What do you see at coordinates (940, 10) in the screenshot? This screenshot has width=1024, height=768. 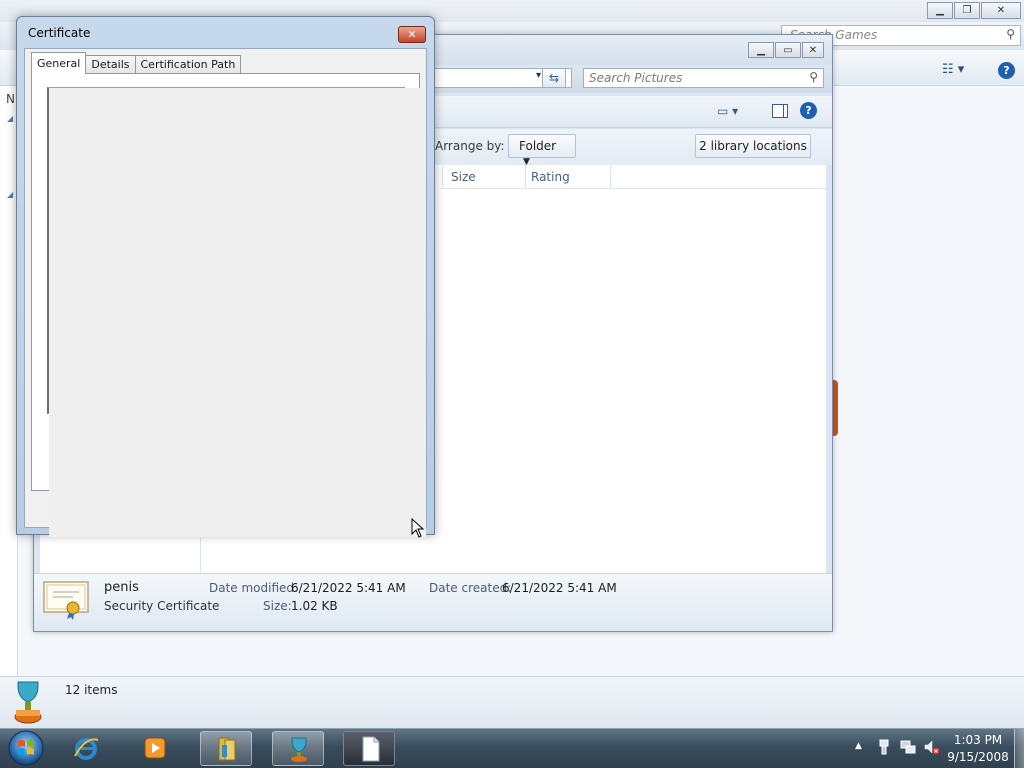 I see `games-minimize-button: ▁` at bounding box center [940, 10].